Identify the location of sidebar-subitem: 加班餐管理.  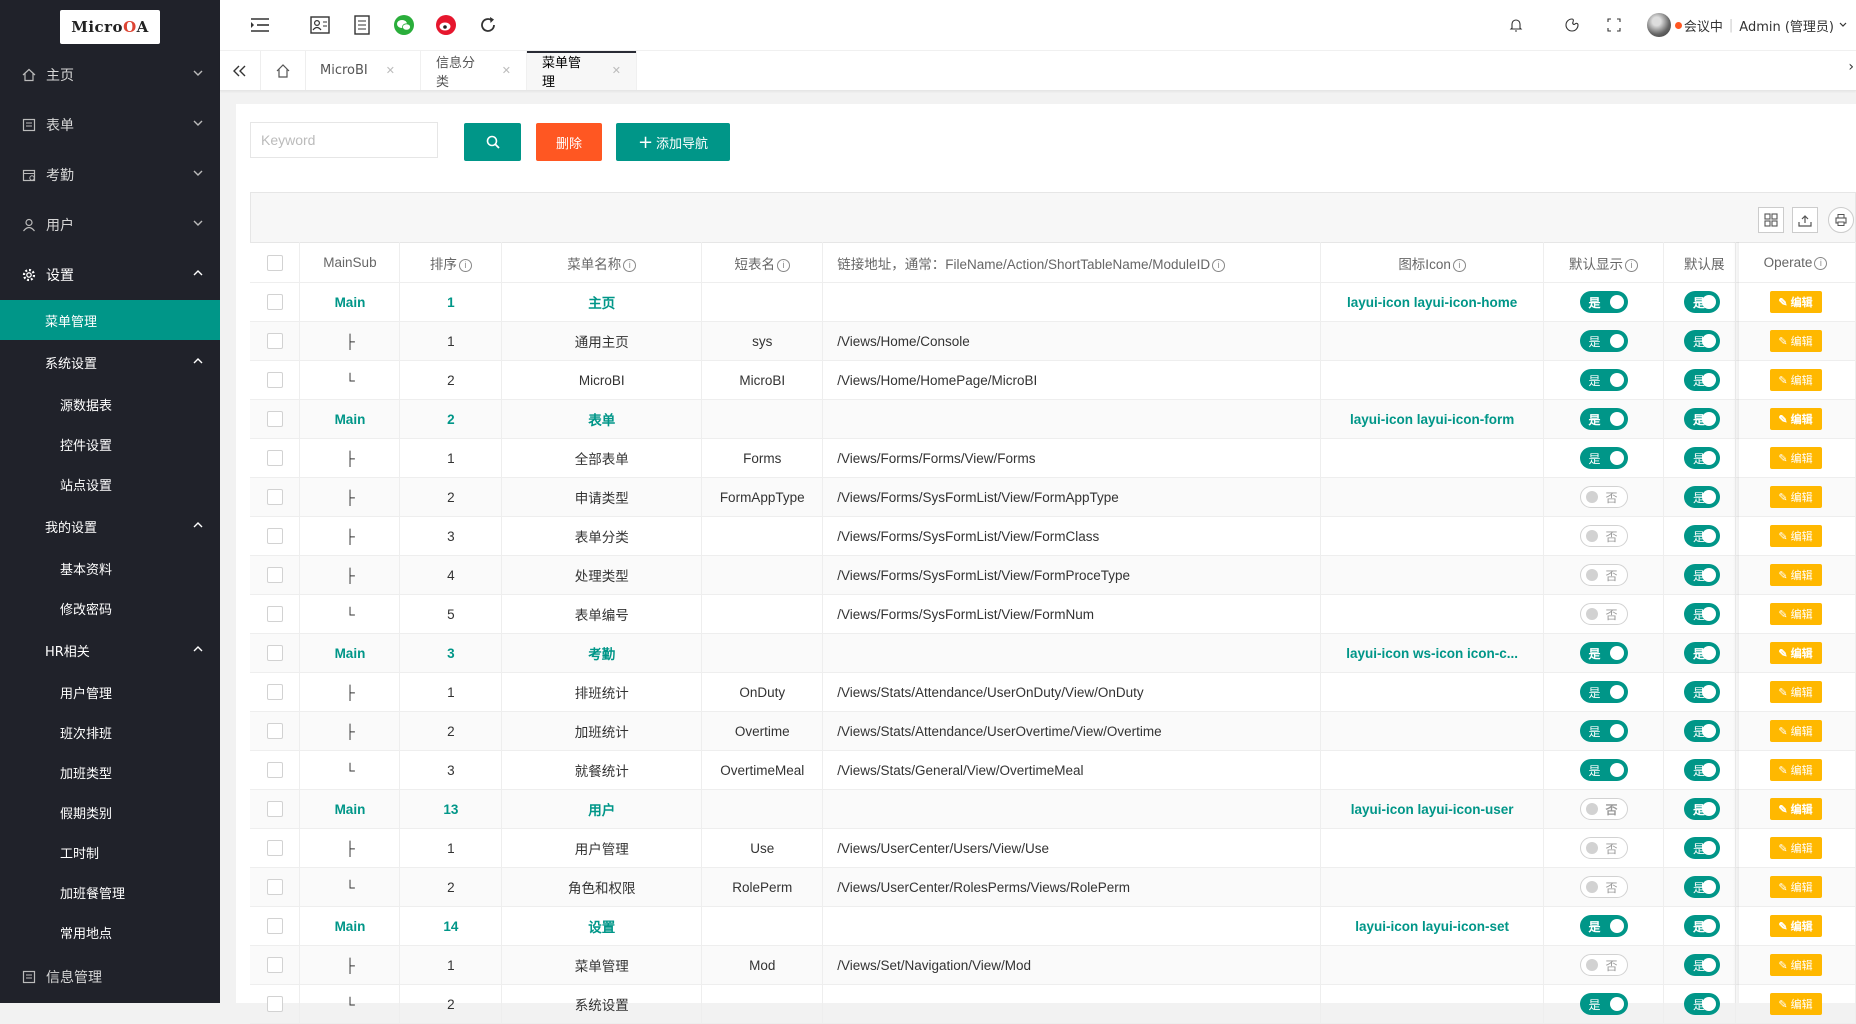
(110, 892).